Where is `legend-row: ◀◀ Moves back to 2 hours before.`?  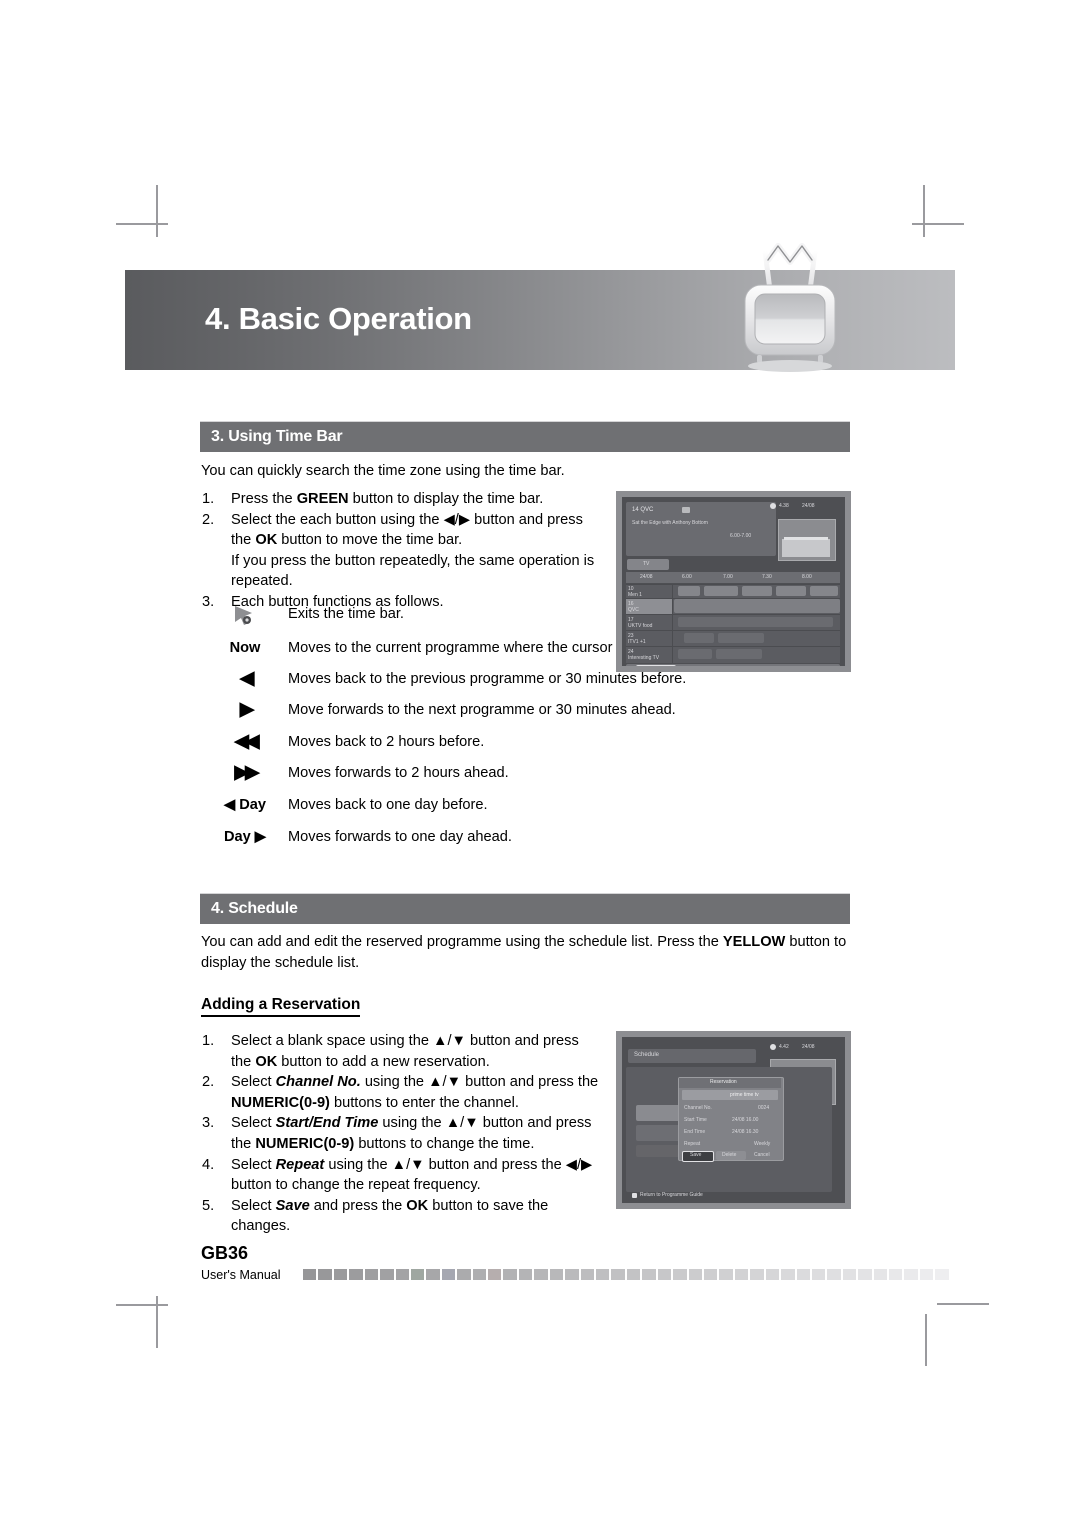 legend-row: ◀◀ Moves back to 2 hours before. is located at coordinates (532, 742).